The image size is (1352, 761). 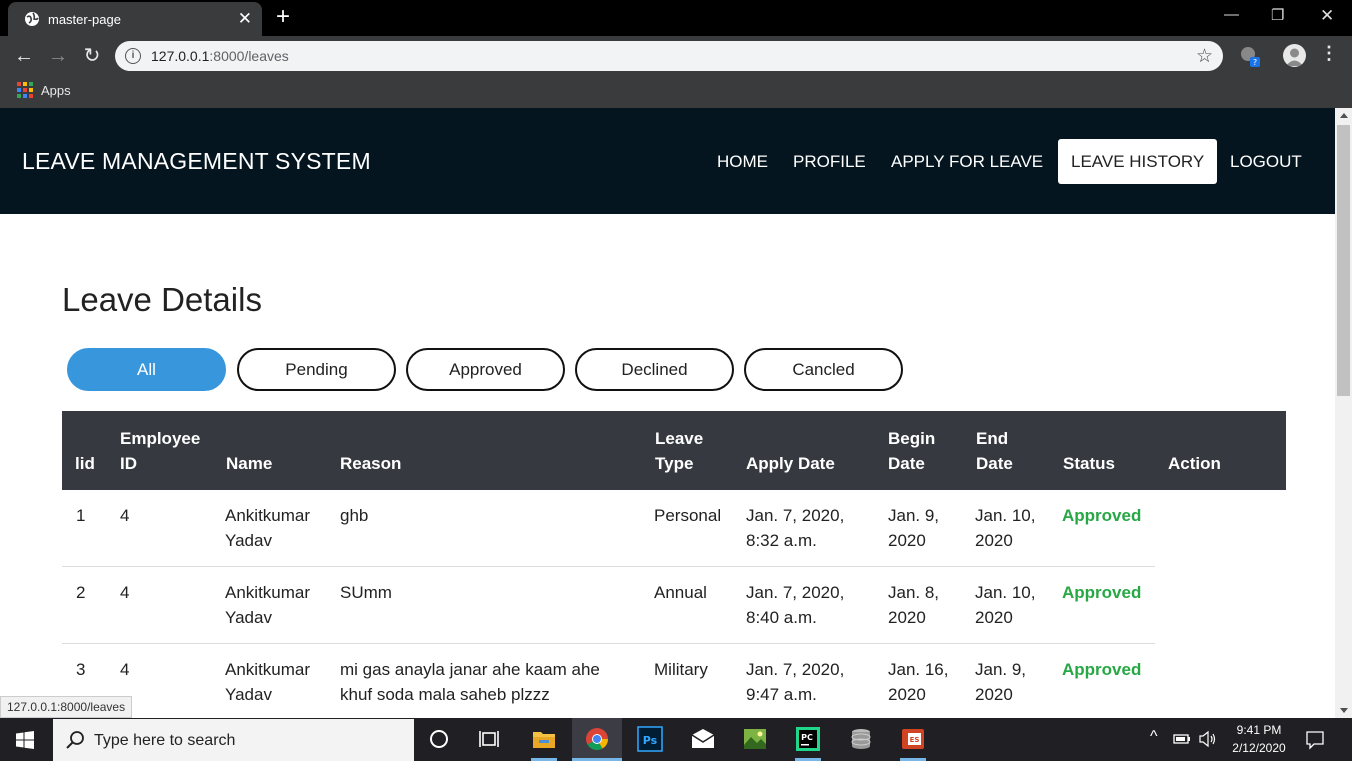 What do you see at coordinates (1250, 56) in the screenshot?
I see `extension-icon: ?` at bounding box center [1250, 56].